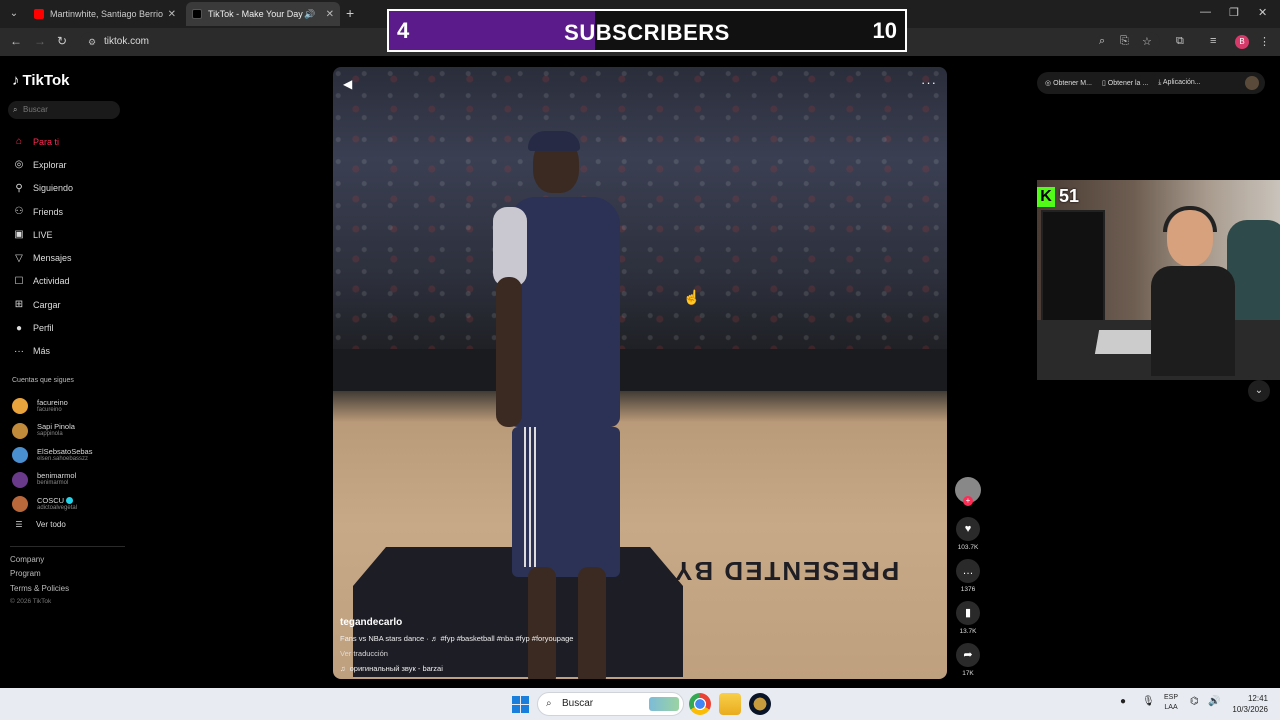  What do you see at coordinates (700, 704) in the screenshot?
I see `chrome-icon` at bounding box center [700, 704].